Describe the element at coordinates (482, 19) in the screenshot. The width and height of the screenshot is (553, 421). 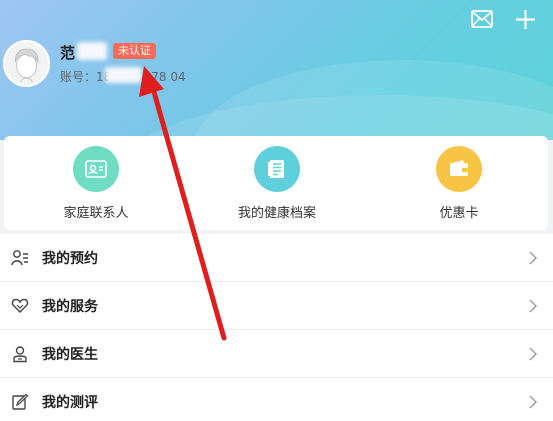
I see `mail-icon` at that location.